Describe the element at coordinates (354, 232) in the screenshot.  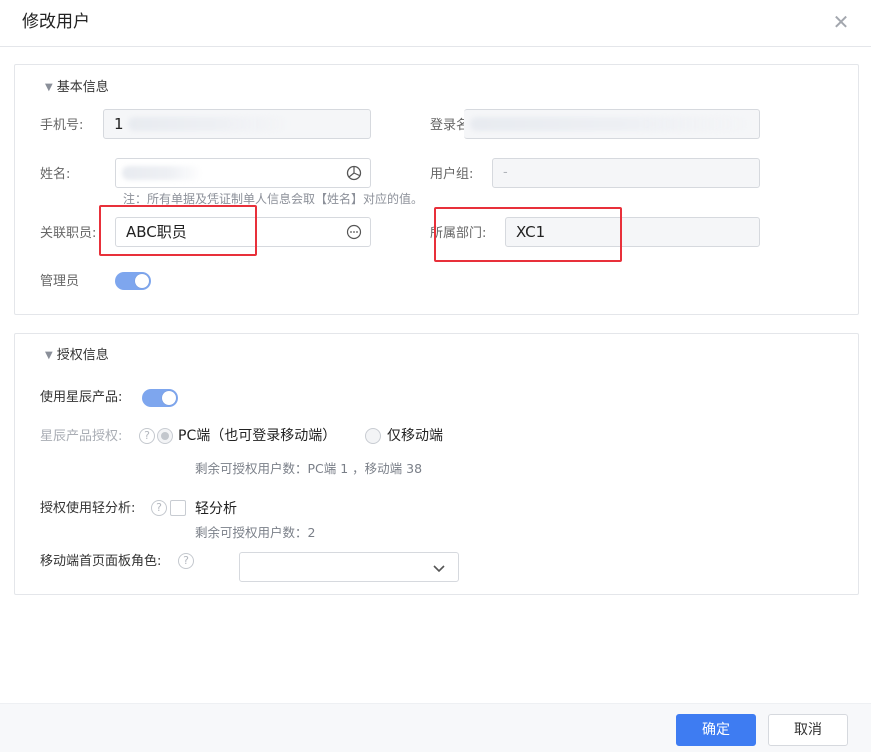
I see `more-icon` at that location.